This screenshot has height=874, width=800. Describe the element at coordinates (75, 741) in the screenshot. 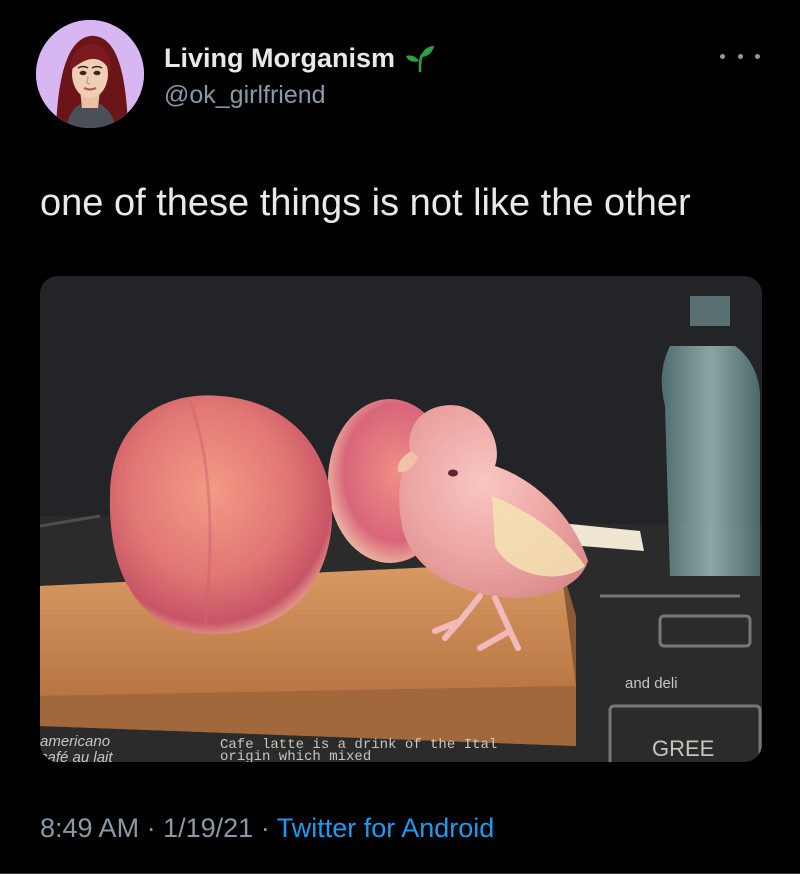

I see `board-text-left-1: americano` at that location.